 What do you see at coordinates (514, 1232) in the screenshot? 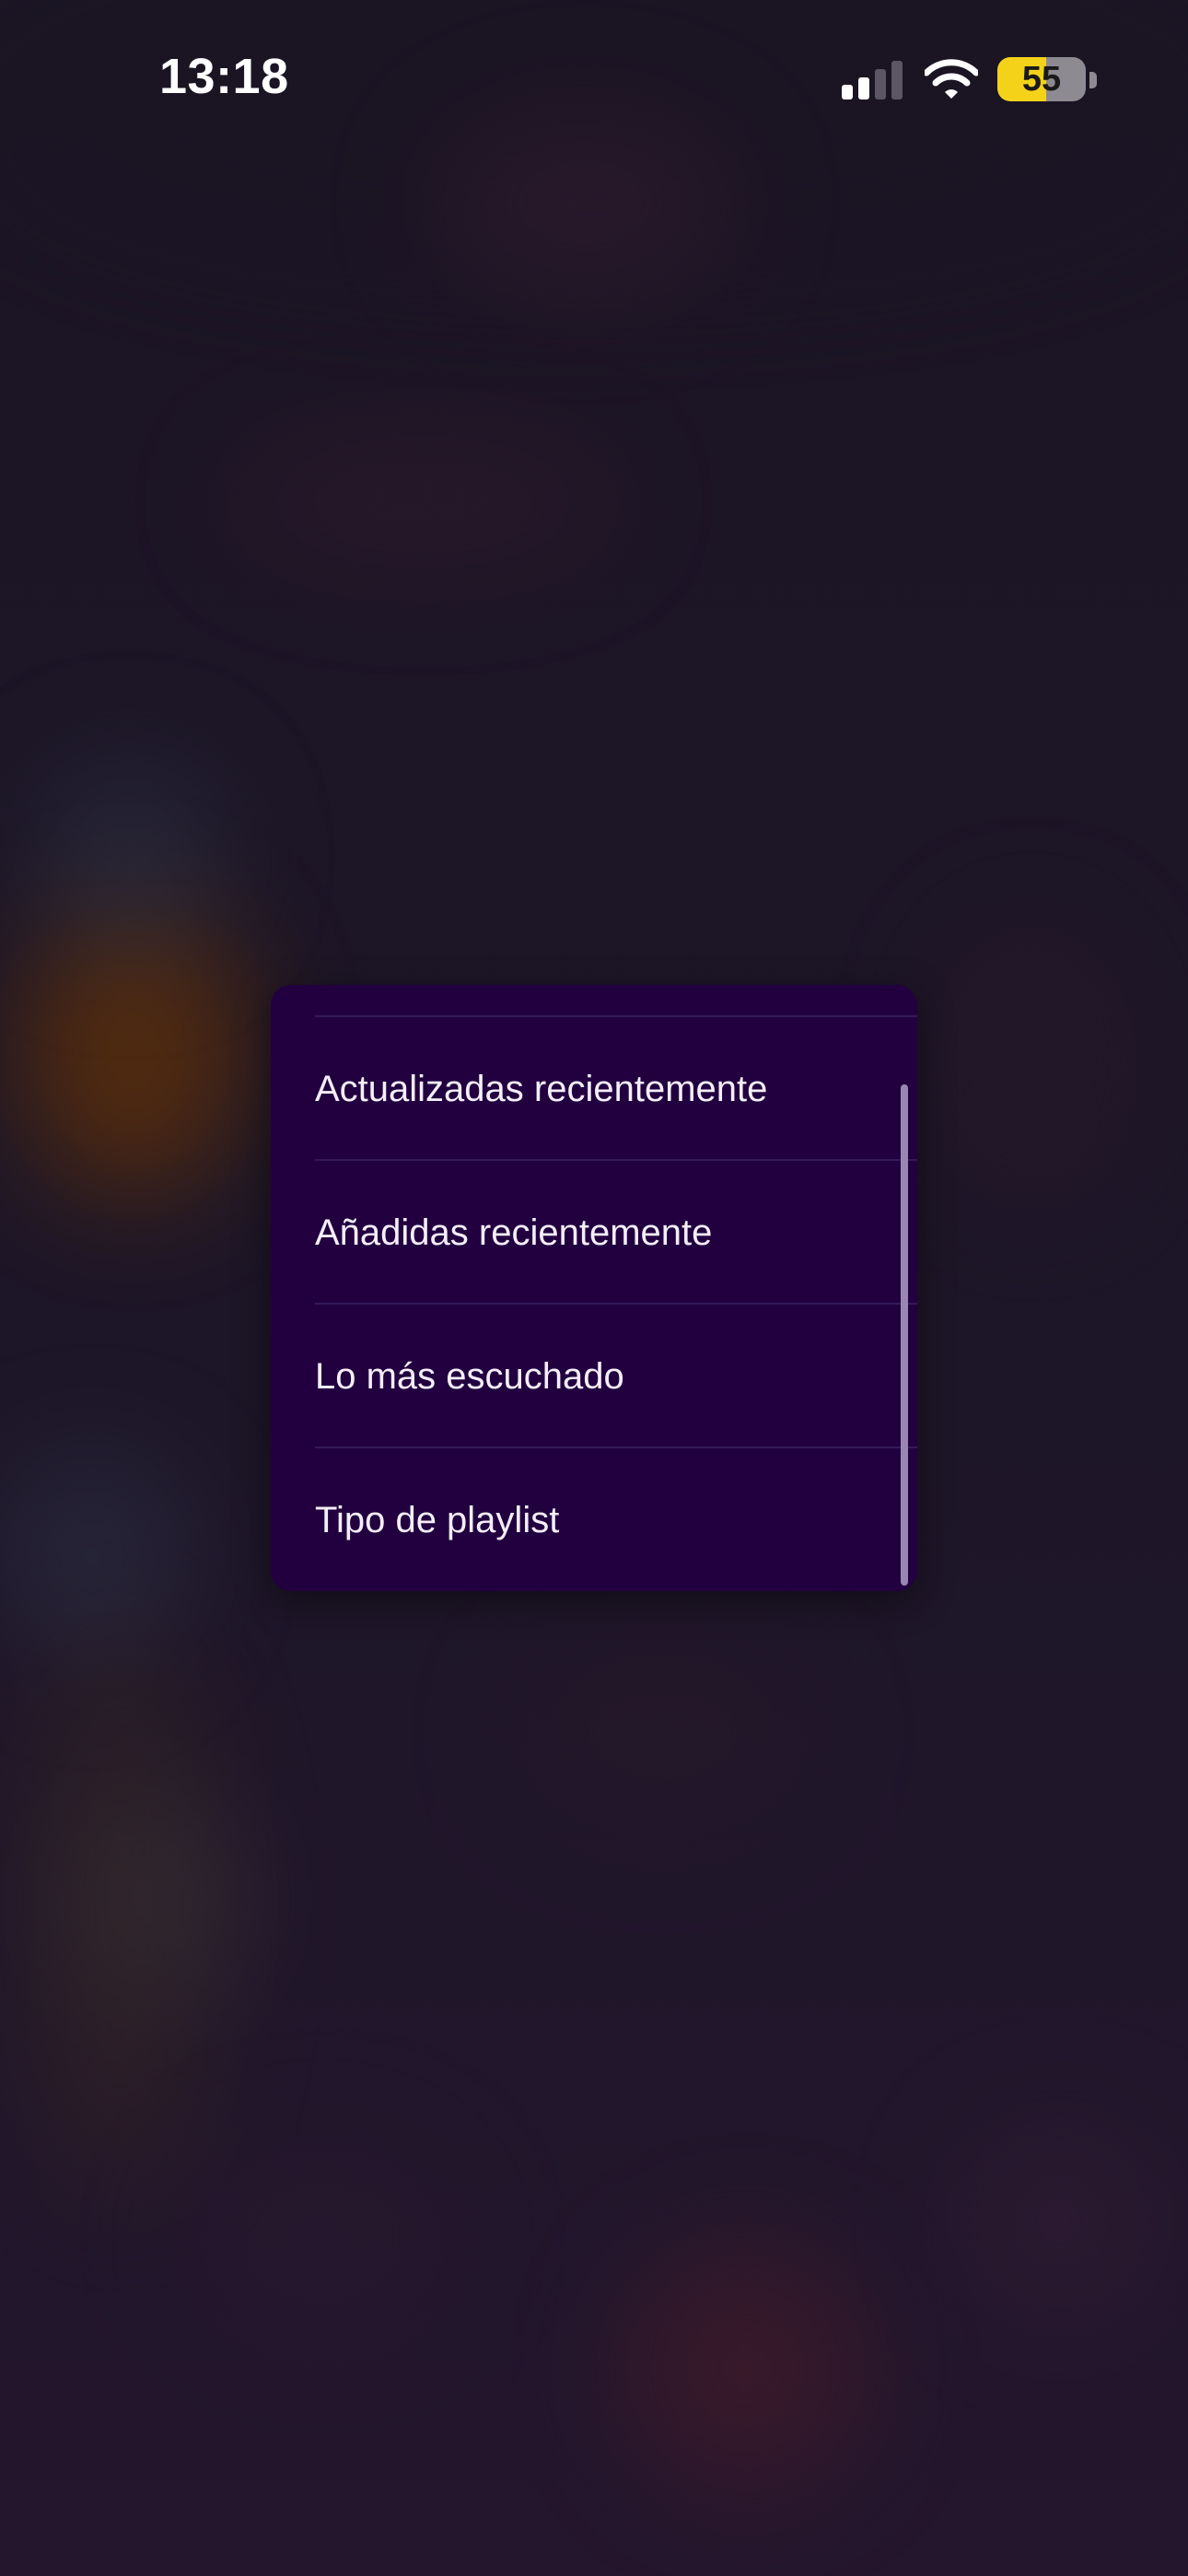
I see `menu-item-label: Añadidas recientemente` at bounding box center [514, 1232].